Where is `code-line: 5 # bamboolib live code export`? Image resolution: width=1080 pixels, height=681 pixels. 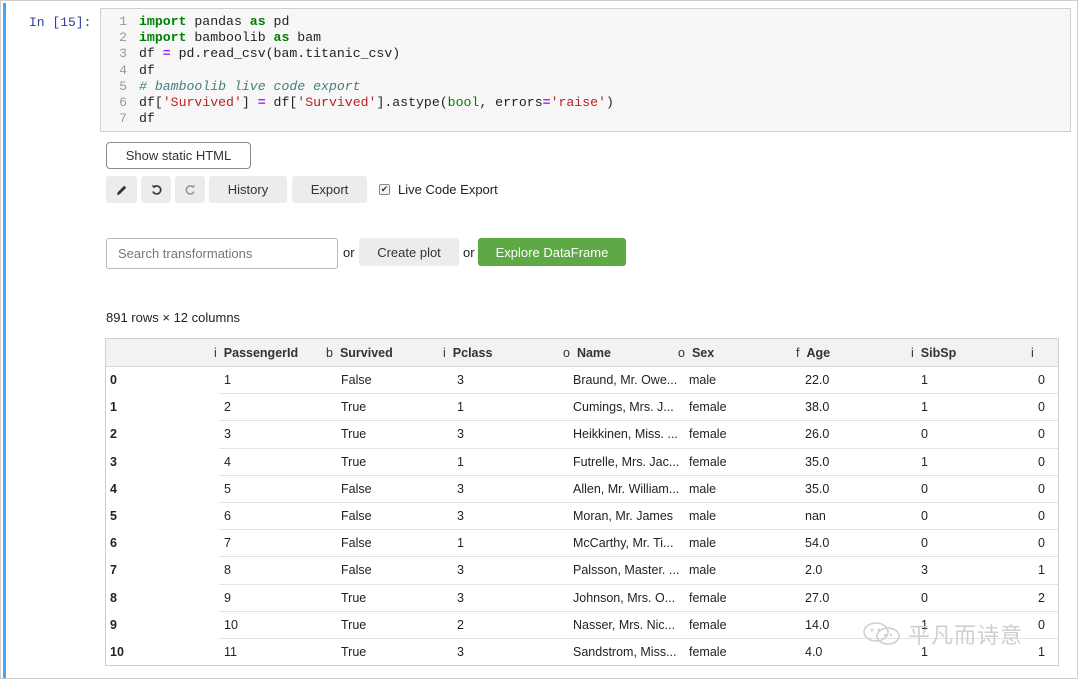
code-line: 5 # bamboolib live code export is located at coordinates (357, 87).